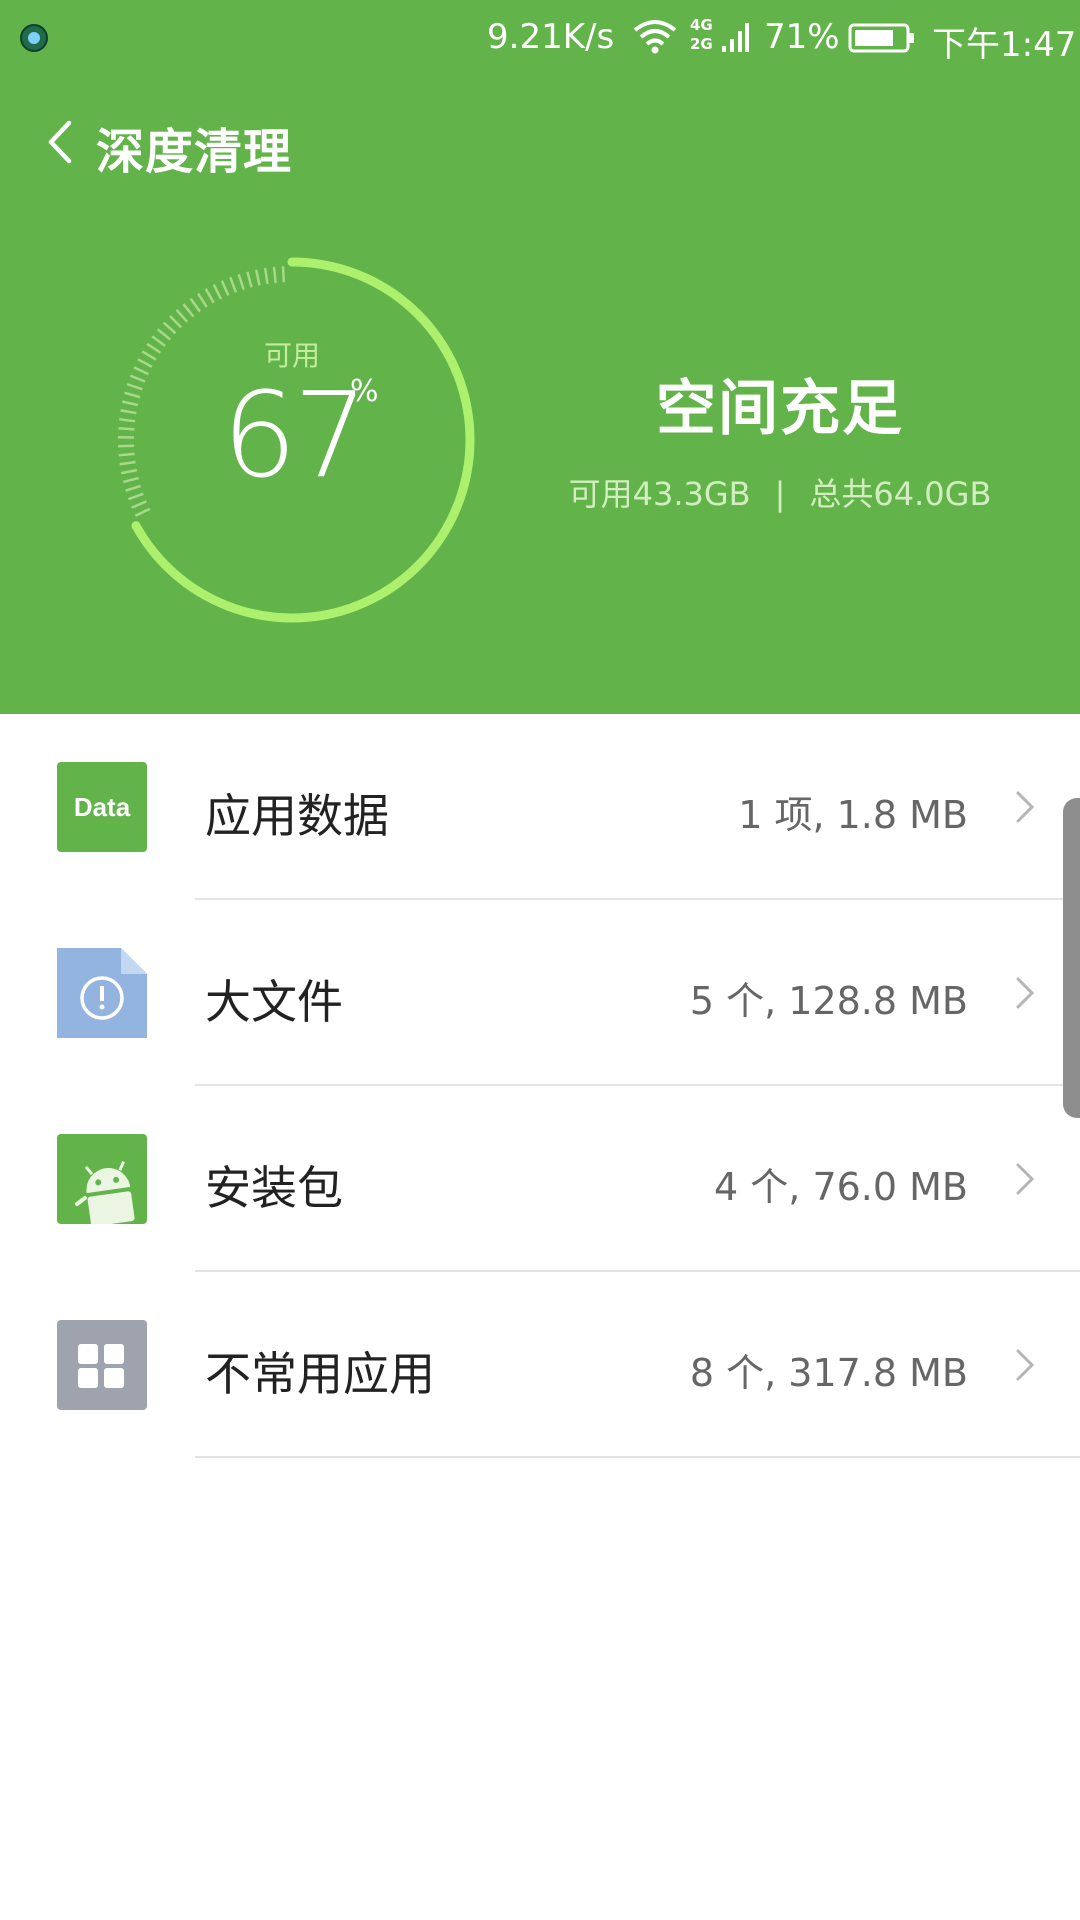  I want to click on divider, so click(637, 1457).